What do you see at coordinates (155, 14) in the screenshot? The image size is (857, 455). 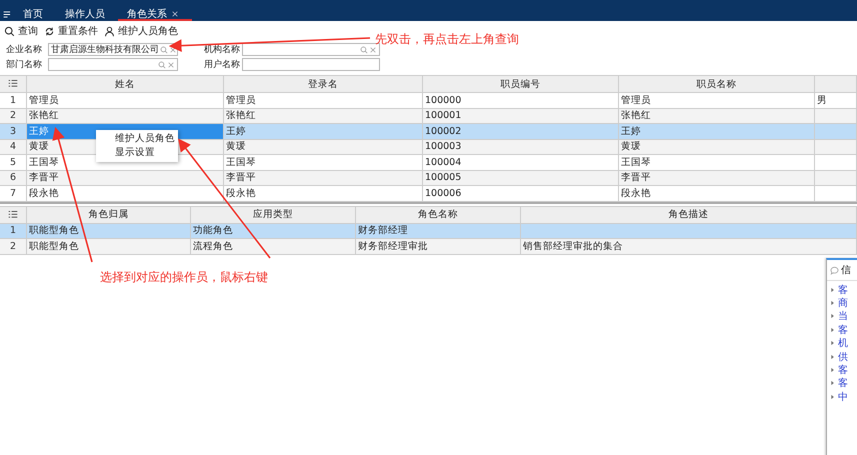 I see `tab: 角色关系` at bounding box center [155, 14].